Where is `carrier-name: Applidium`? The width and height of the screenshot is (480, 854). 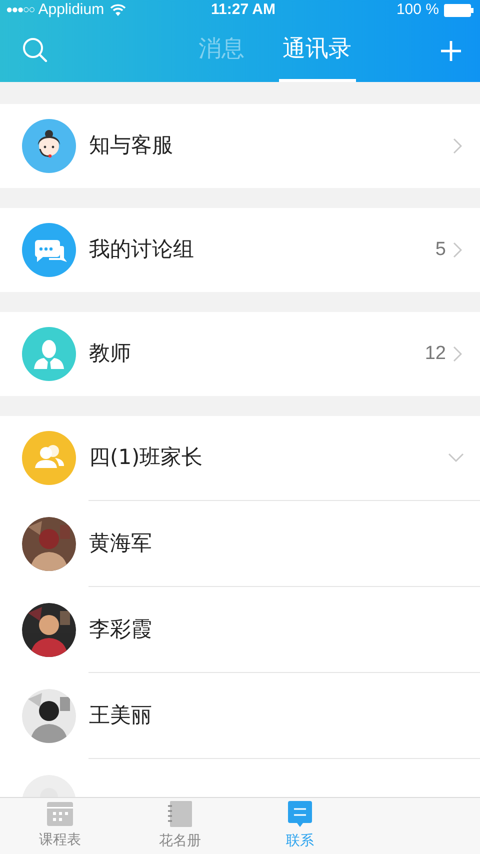 carrier-name: Applidium is located at coordinates (71, 10).